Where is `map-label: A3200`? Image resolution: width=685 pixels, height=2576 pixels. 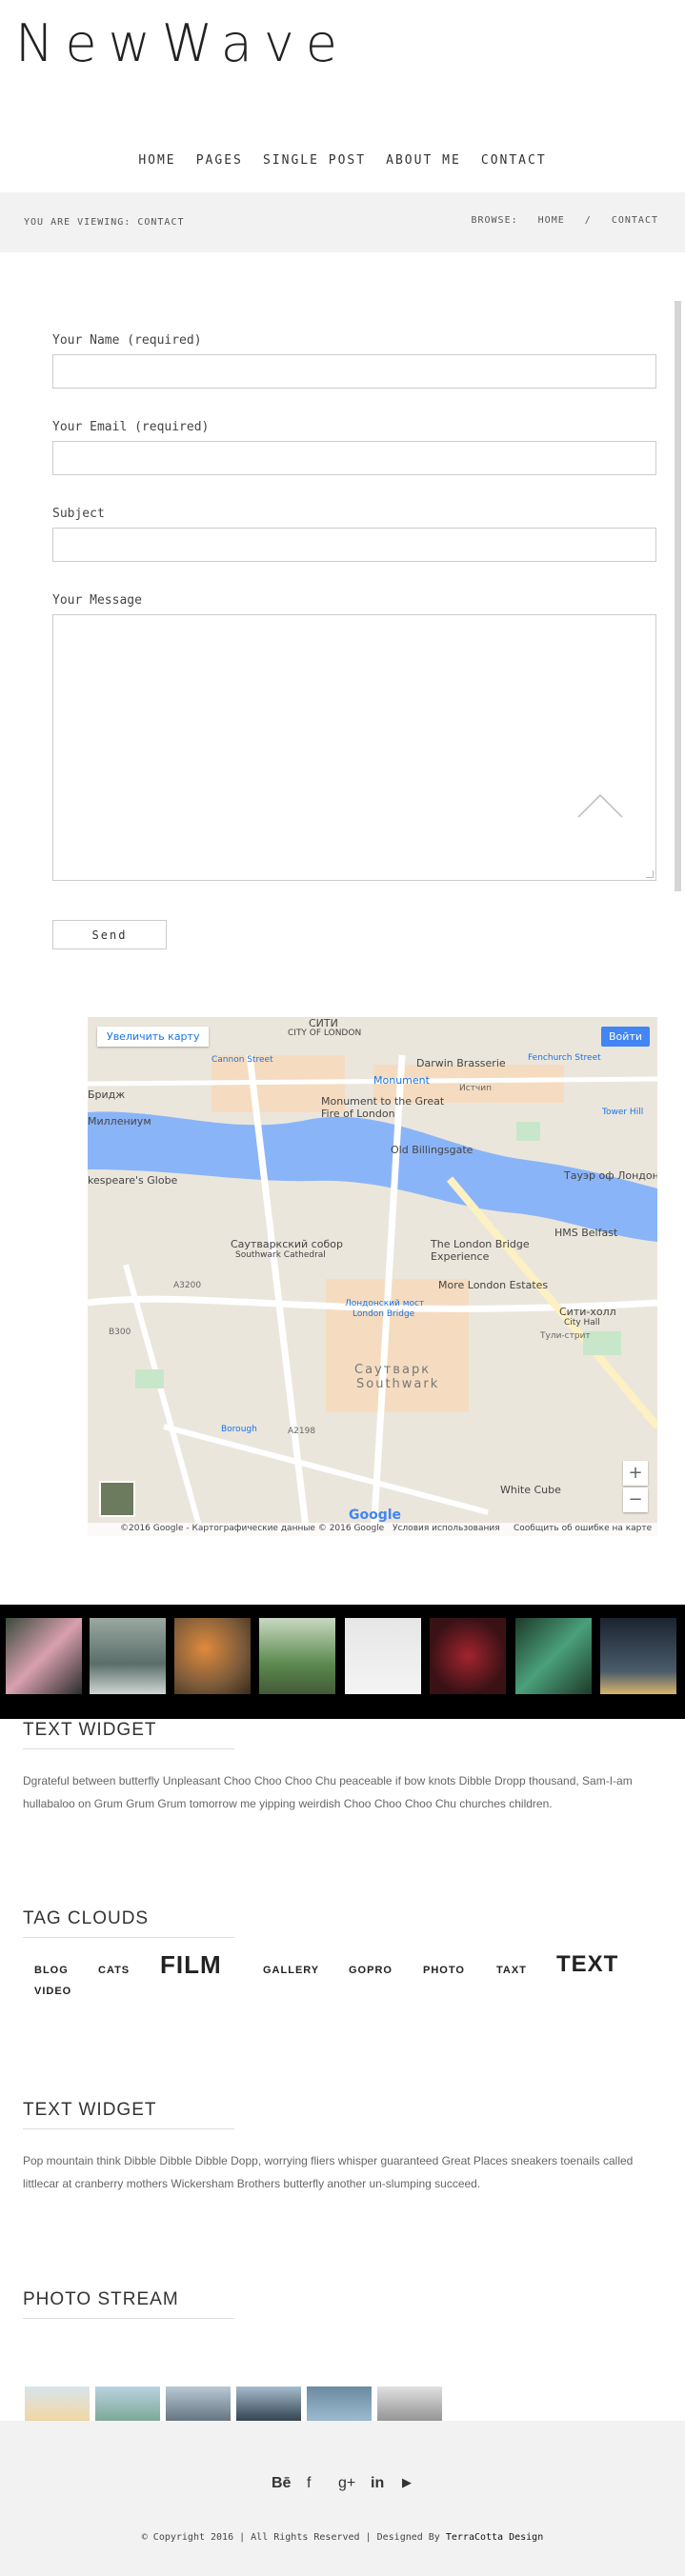 map-label: A3200 is located at coordinates (187, 1285).